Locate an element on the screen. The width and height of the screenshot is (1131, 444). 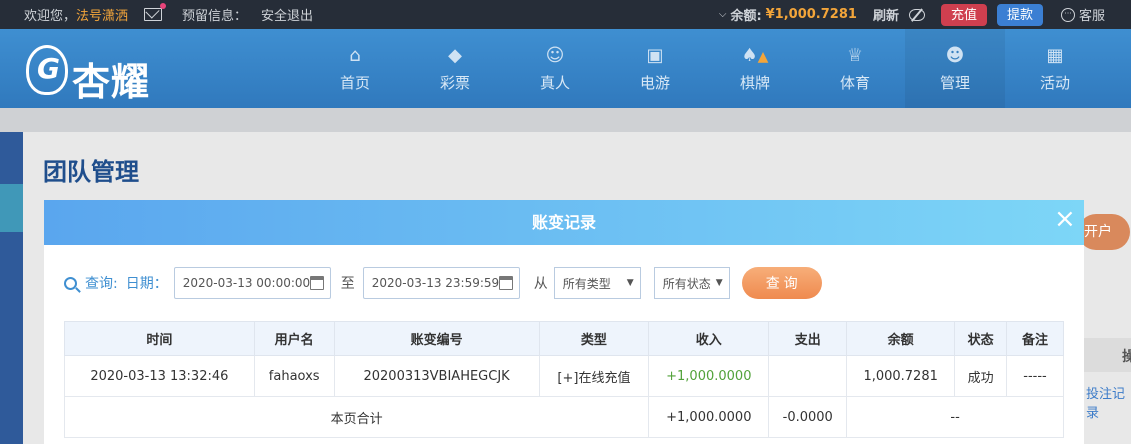
notification-dot is located at coordinates (163, 6).